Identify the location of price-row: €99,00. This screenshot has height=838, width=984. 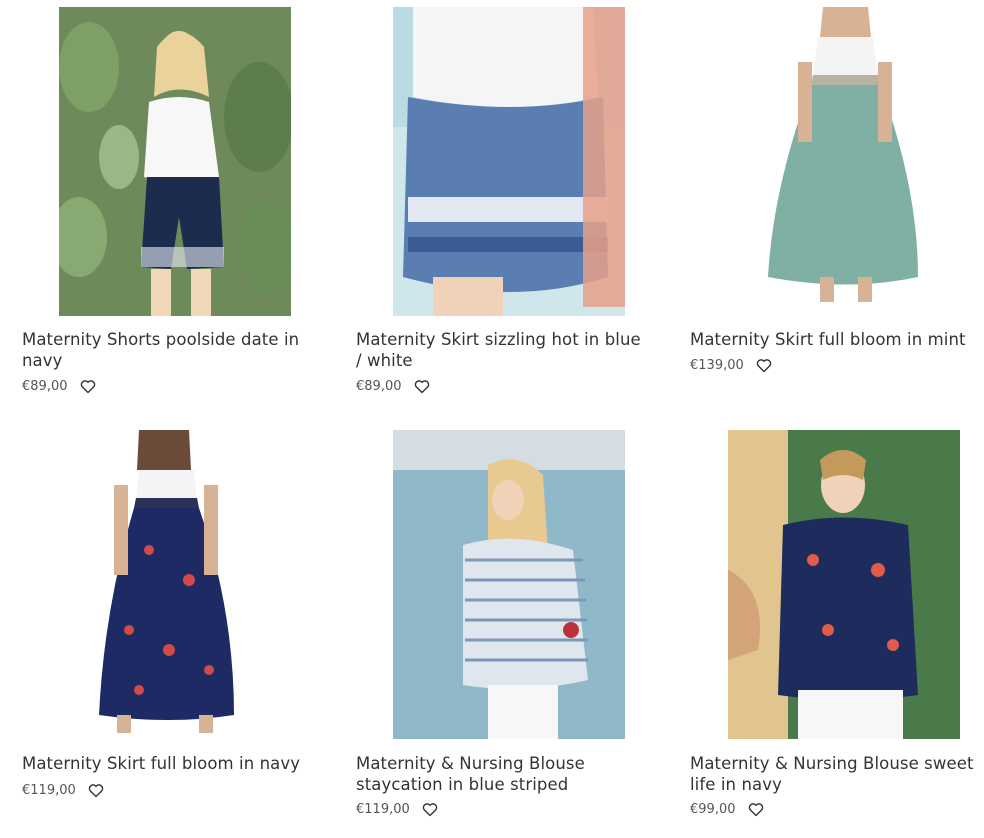
(727, 809).